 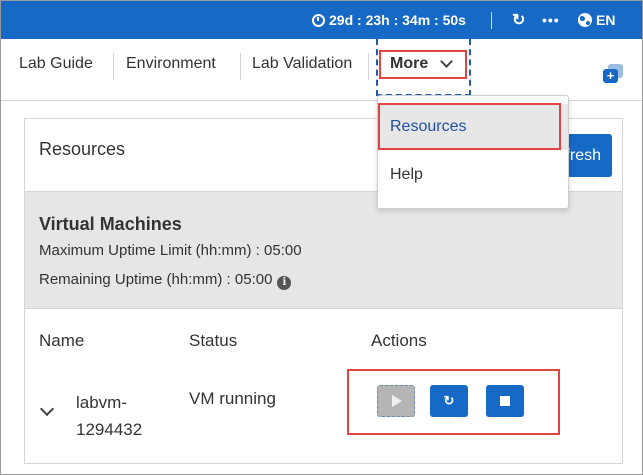 I want to click on top-bar: 29d : 23h : 34m : 50s ↻ ••• EN, so click(x=321, y=20).